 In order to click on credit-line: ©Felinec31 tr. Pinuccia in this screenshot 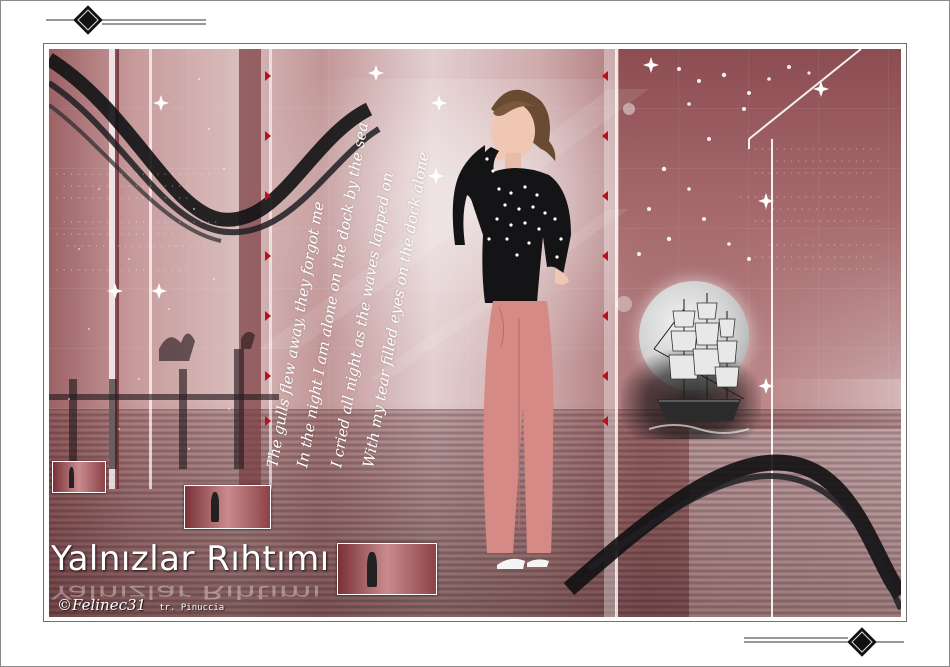, I will do `click(140, 604)`.